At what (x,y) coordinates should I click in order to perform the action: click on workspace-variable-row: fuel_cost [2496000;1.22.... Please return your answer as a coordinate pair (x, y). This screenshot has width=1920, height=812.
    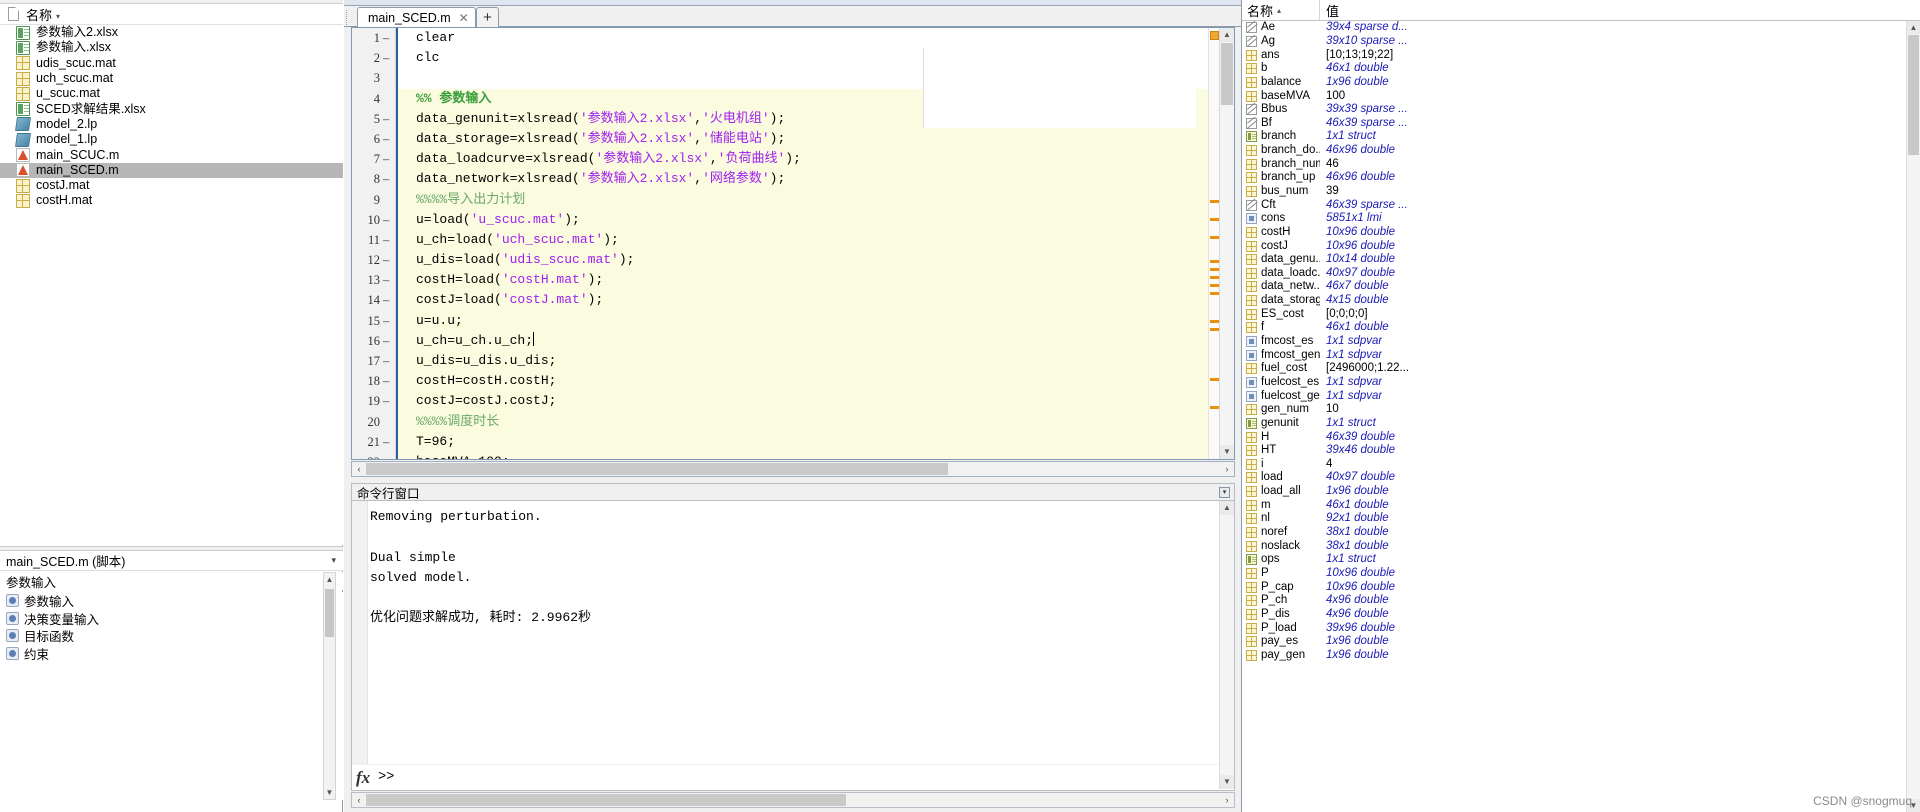
    Looking at the image, I should click on (1581, 369).